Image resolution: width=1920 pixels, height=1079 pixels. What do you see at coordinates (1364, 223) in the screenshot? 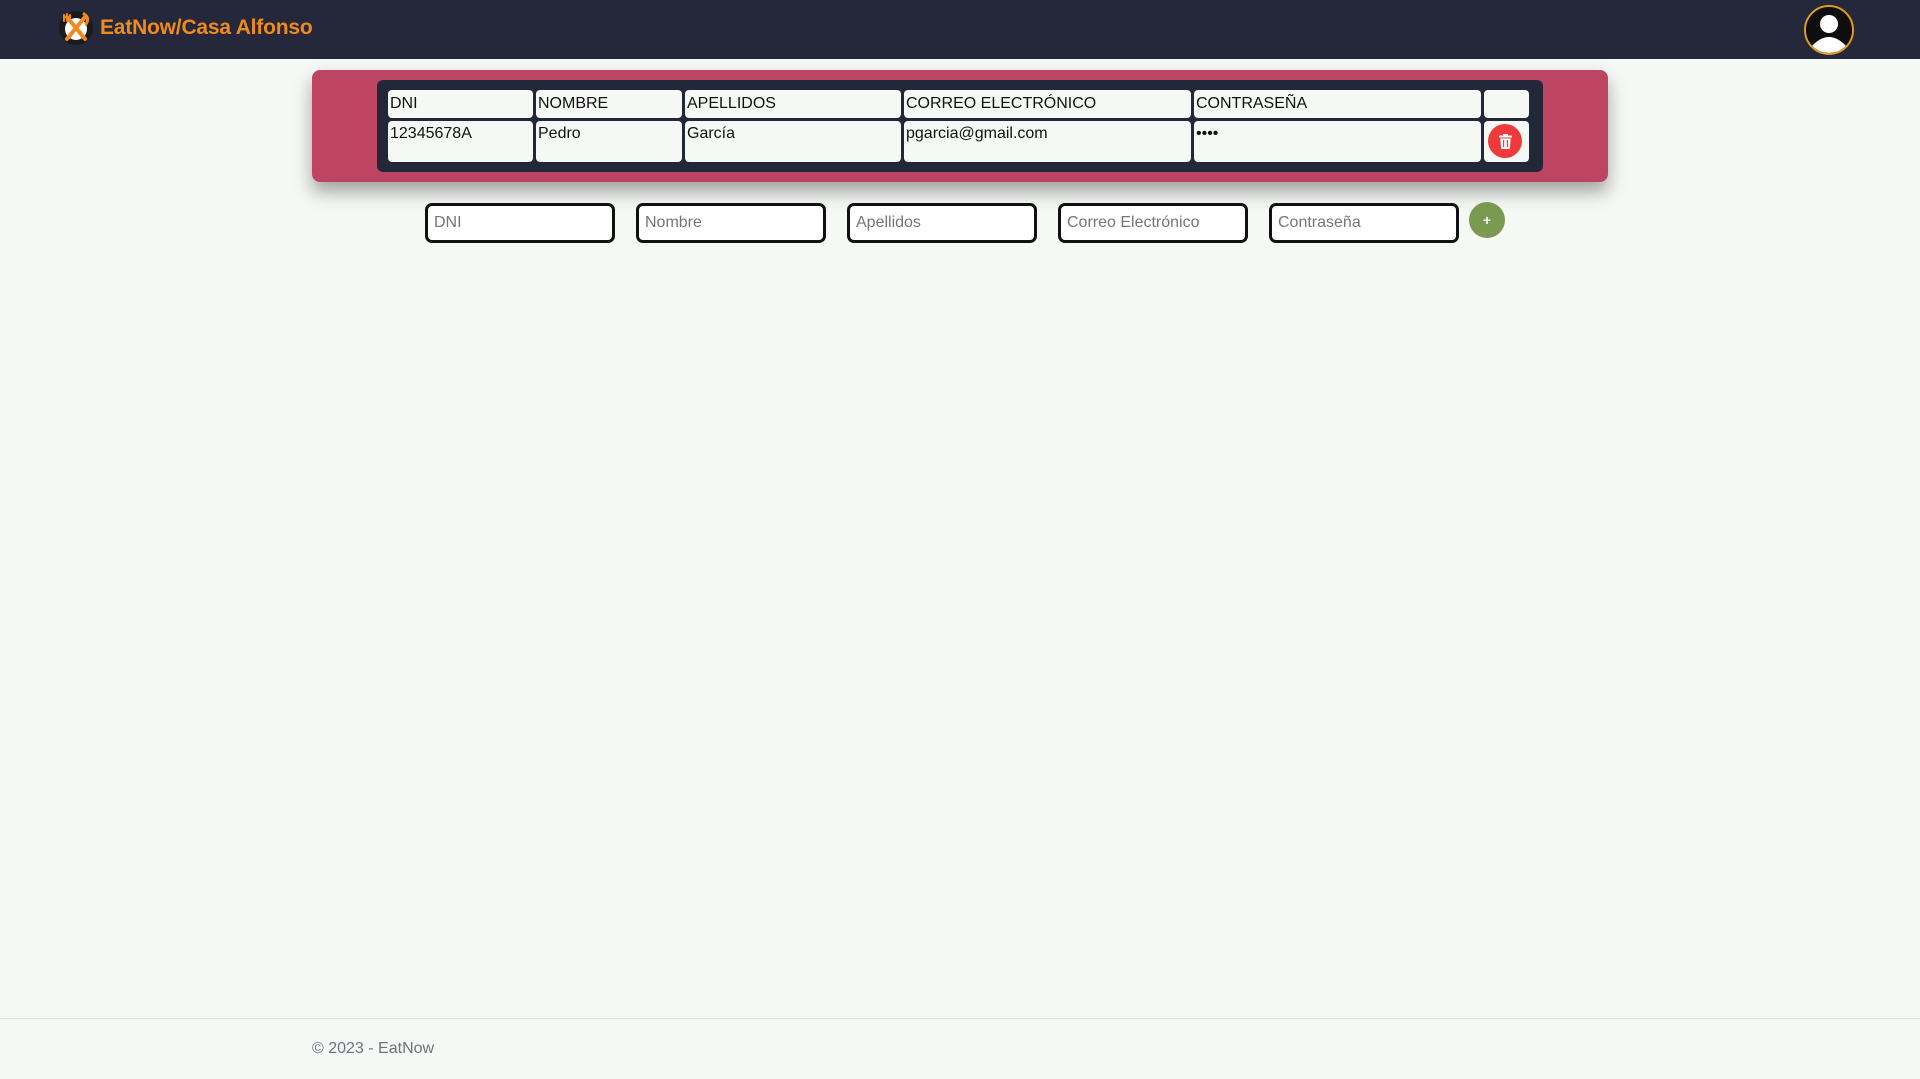
I see `contrasena-input` at bounding box center [1364, 223].